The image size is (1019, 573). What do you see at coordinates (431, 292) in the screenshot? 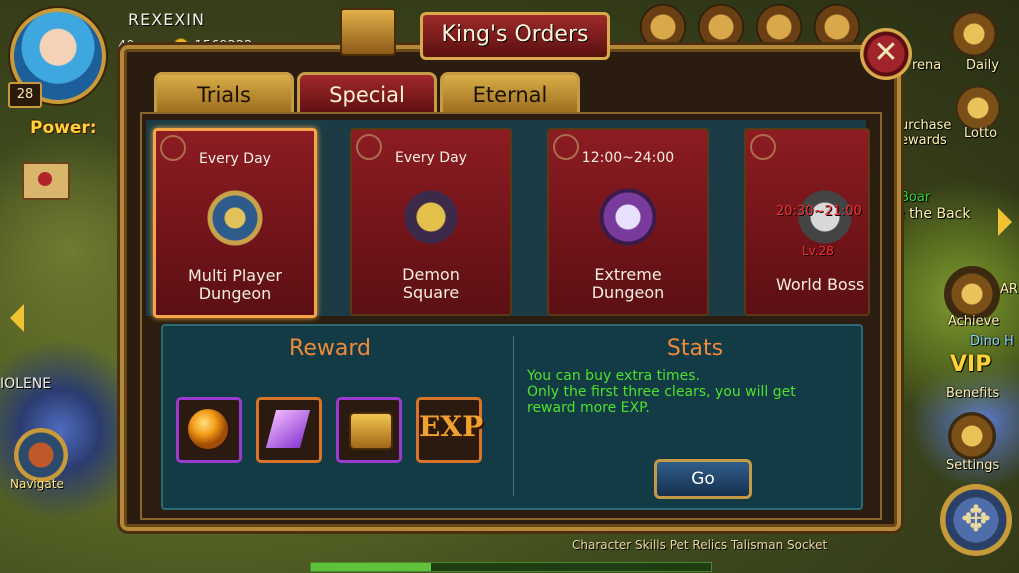
I see `card-name-line2: Square` at bounding box center [431, 292].